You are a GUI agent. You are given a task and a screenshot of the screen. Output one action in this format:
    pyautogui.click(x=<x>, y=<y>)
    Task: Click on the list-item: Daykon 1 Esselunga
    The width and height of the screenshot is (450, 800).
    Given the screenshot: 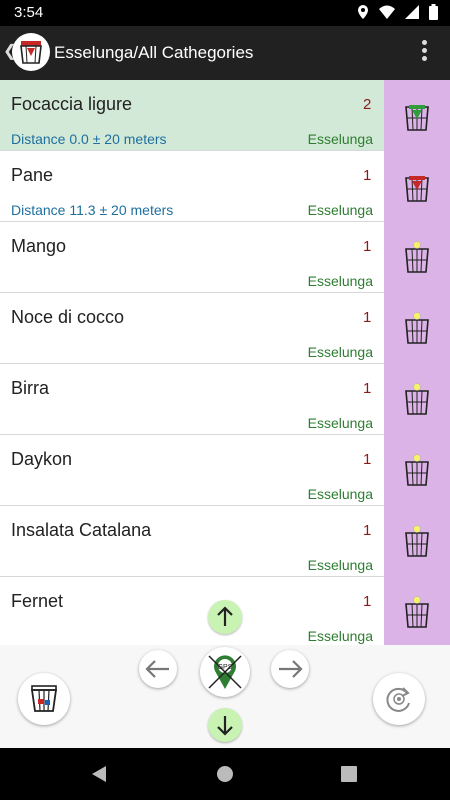 What is the action you would take?
    pyautogui.click(x=225, y=470)
    